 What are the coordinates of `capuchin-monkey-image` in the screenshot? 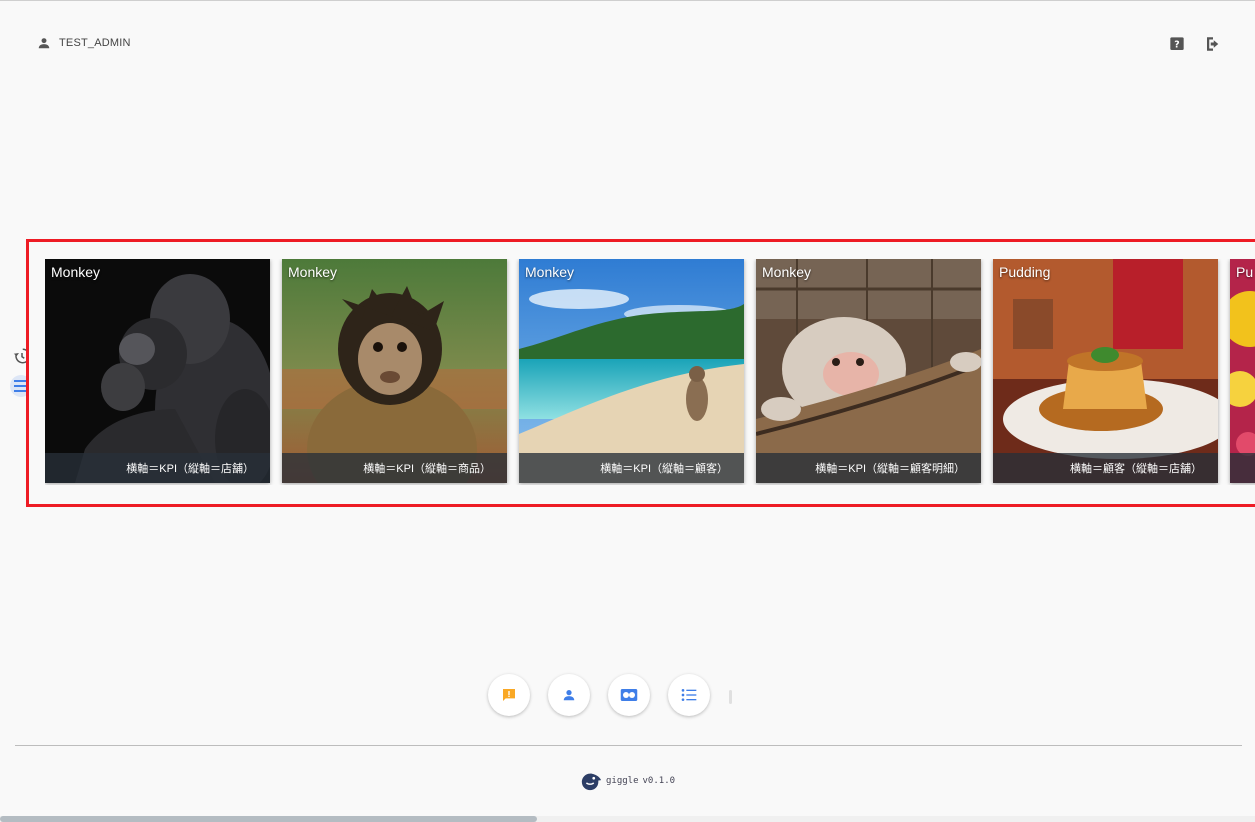 It's located at (394, 371).